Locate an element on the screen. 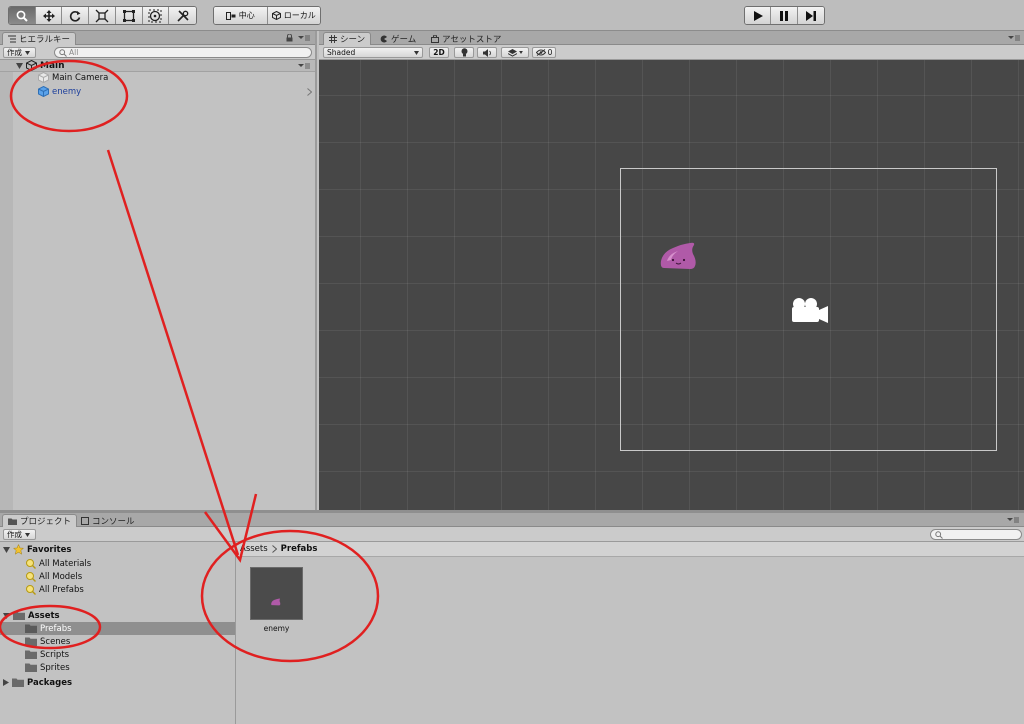 Image resolution: width=1024 pixels, height=724 pixels. transform-icon is located at coordinates (155, 15).